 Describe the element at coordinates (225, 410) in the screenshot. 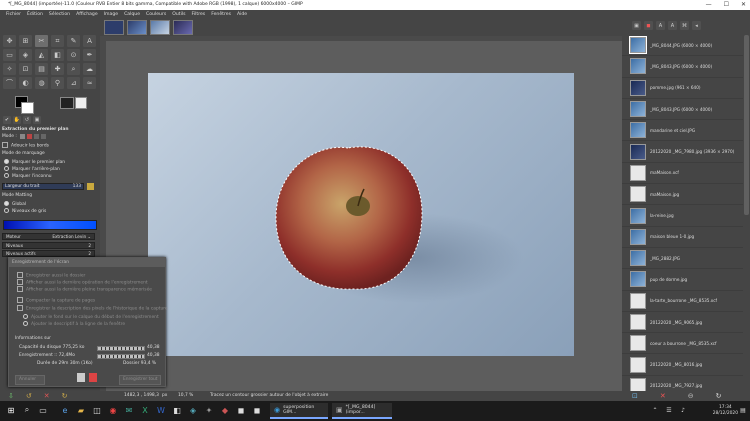

I see `app-icon-4: ◆` at that location.